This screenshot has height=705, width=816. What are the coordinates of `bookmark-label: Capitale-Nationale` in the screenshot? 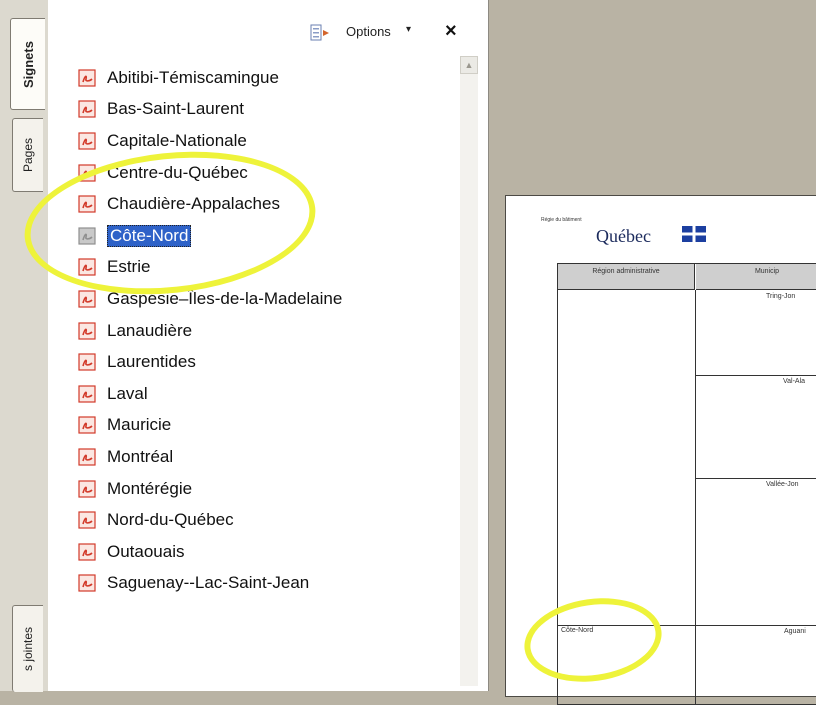 It's located at (177, 140).